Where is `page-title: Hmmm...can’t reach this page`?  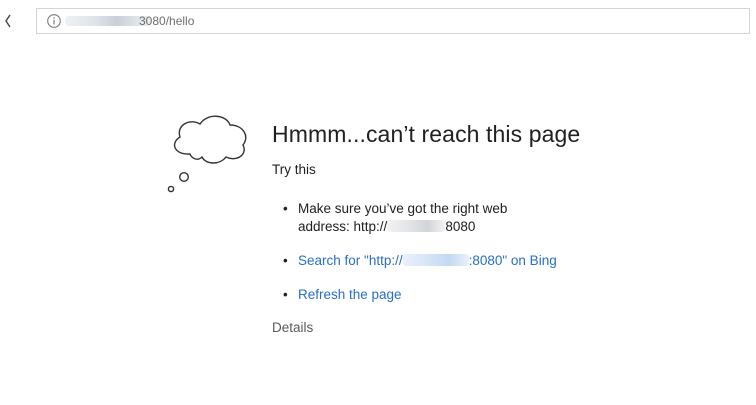
page-title: Hmmm...can’t reach this page is located at coordinates (426, 134).